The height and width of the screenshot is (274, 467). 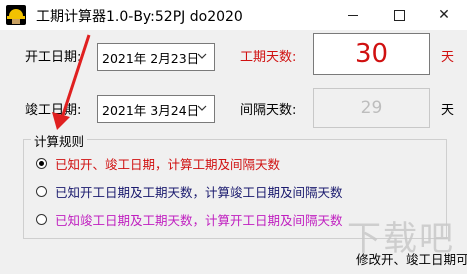 I want to click on status-text: 修改开、竣工日期可, so click(x=411, y=259).